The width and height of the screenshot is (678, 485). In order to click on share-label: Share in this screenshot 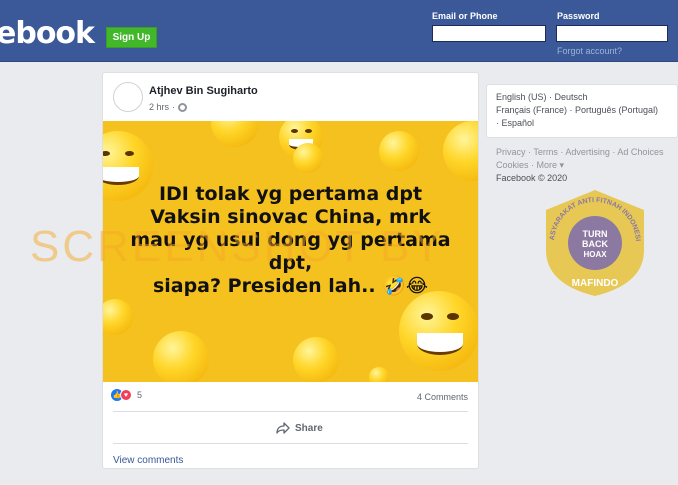, I will do `click(309, 428)`.